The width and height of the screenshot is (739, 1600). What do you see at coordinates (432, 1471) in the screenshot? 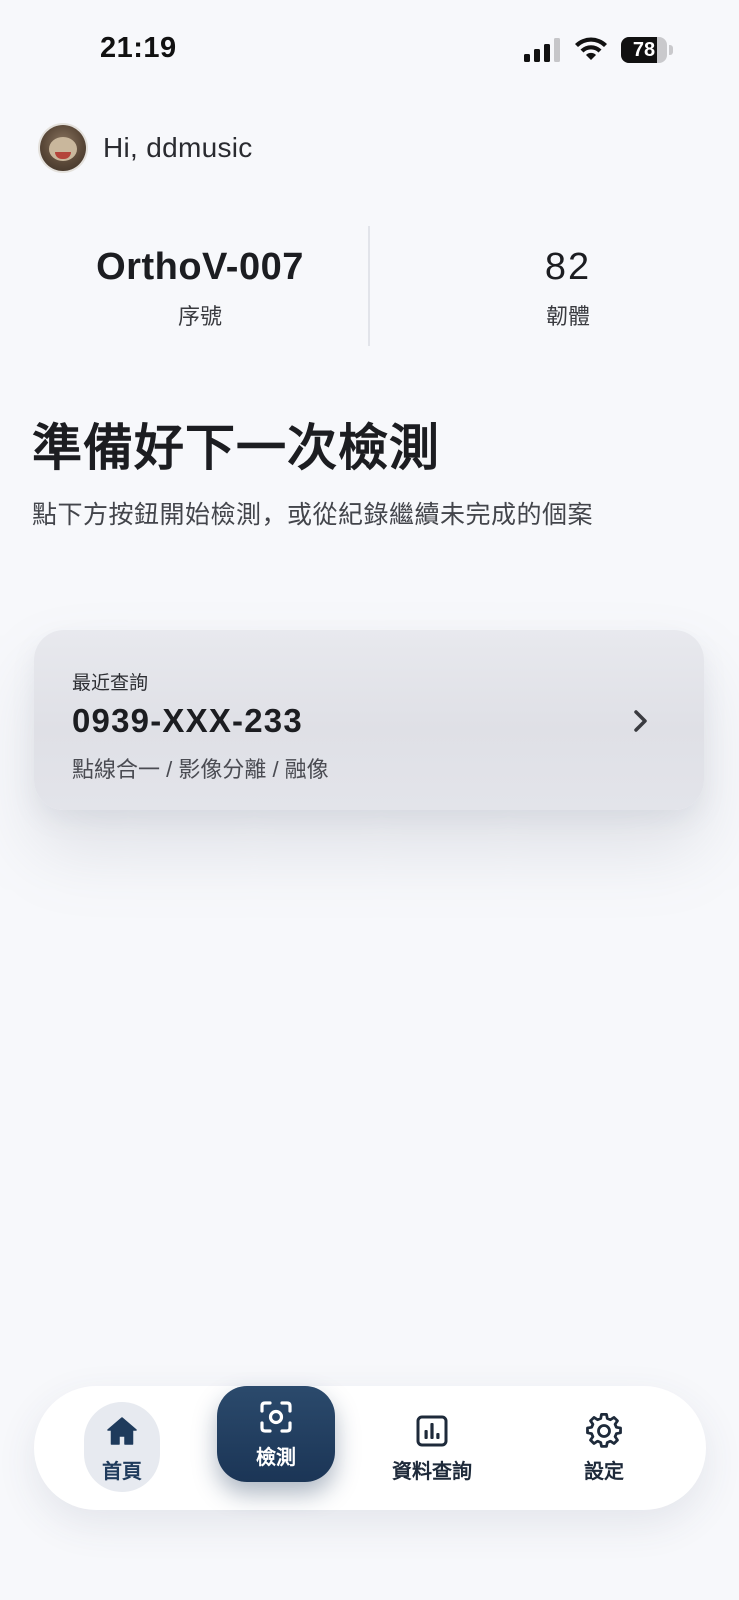
I see `tab-data-query-label: 資料查詢` at bounding box center [432, 1471].